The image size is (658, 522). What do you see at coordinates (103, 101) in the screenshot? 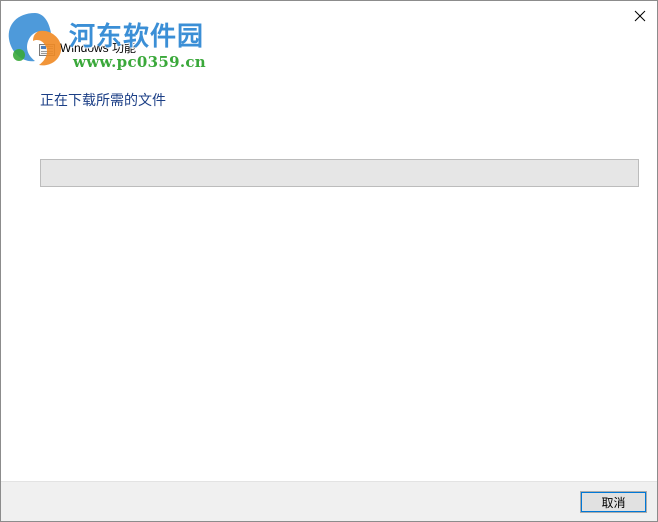
I see `download-status-text: 正在下载所需的文件` at bounding box center [103, 101].